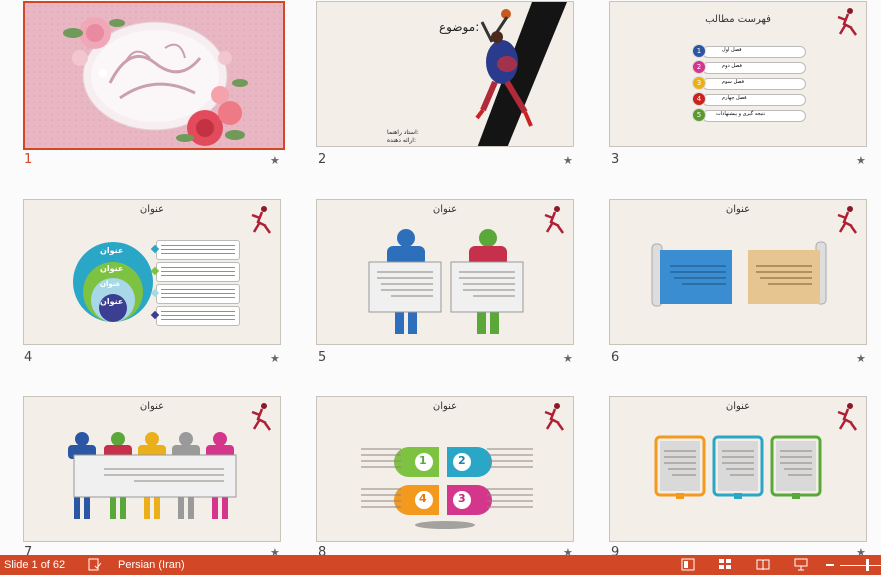 This screenshot has width=881, height=575. Describe the element at coordinates (34, 565) in the screenshot. I see `slide-counter: Slide 1 of 62` at that location.